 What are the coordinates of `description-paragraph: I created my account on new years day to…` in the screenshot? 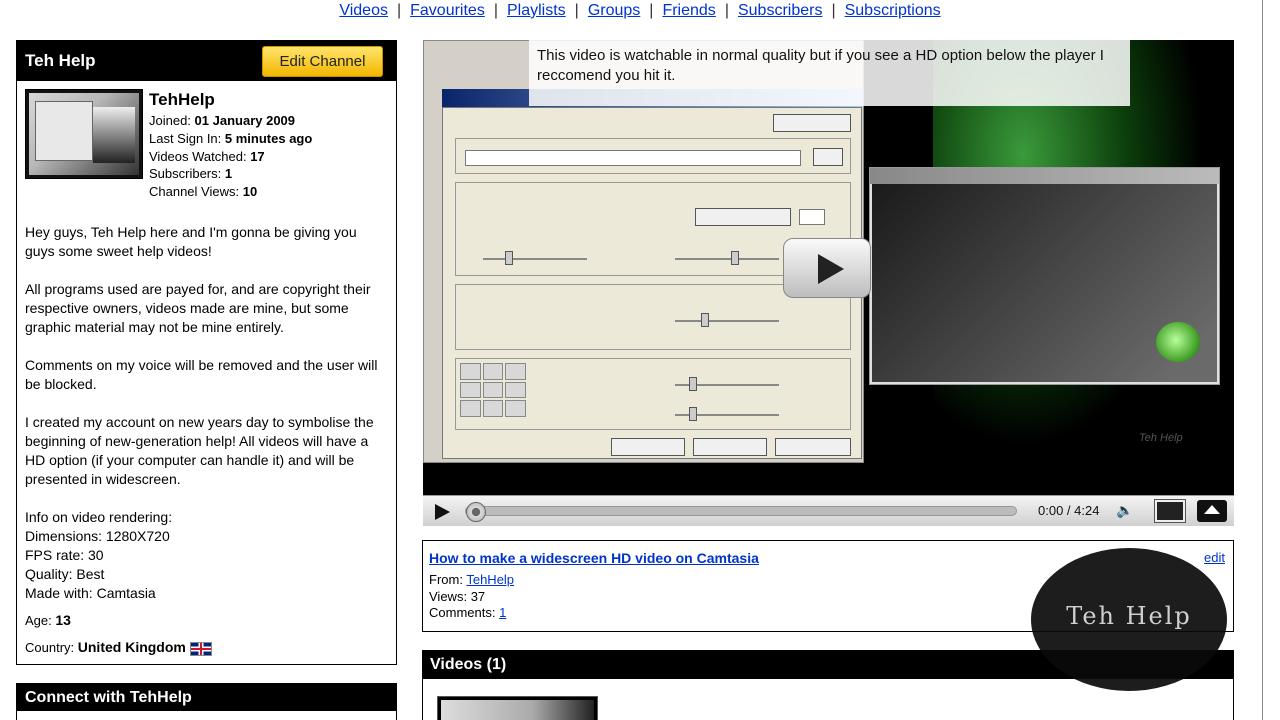 It's located at (199, 450).